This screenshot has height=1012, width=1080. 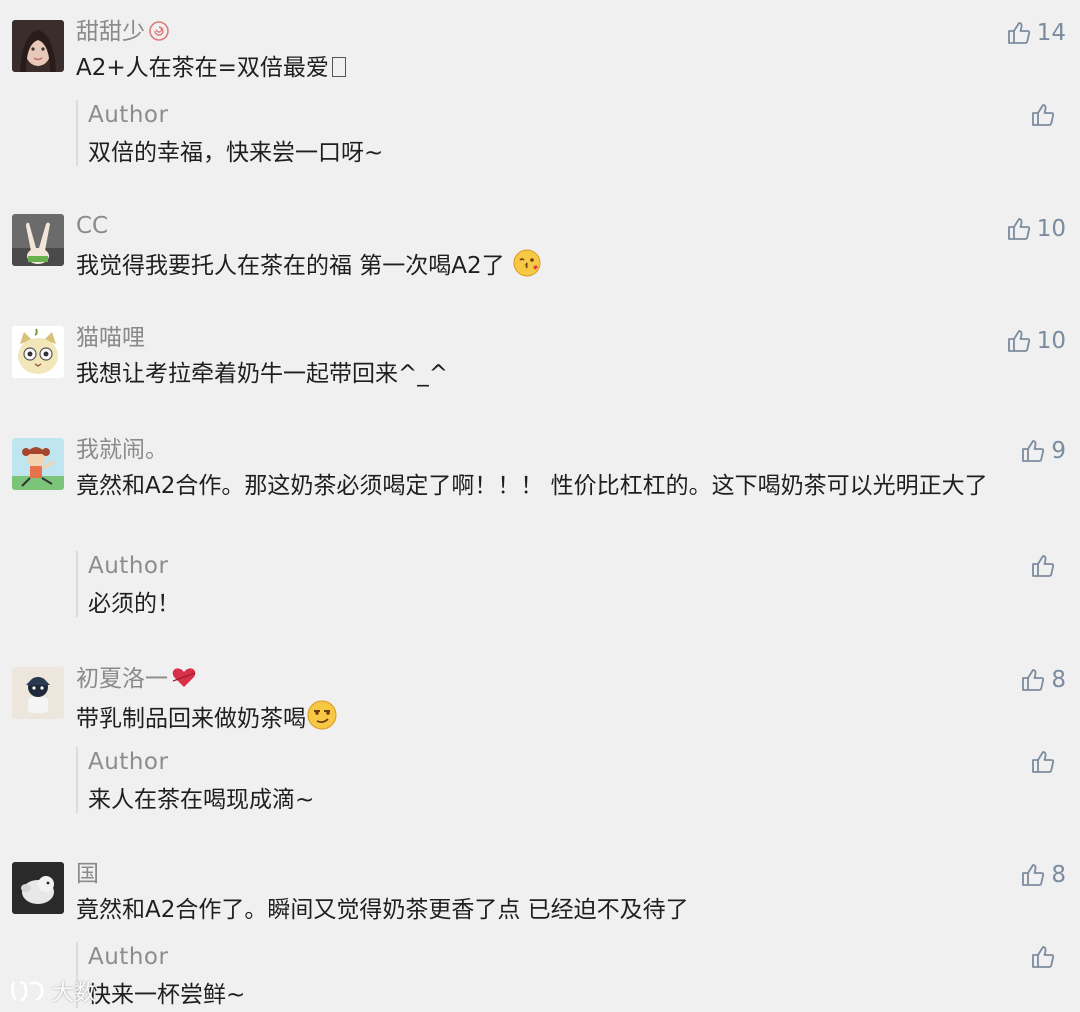 What do you see at coordinates (571, 135) in the screenshot?
I see `author-reply: Author 双倍的幸福，快来尝一口呀~` at bounding box center [571, 135].